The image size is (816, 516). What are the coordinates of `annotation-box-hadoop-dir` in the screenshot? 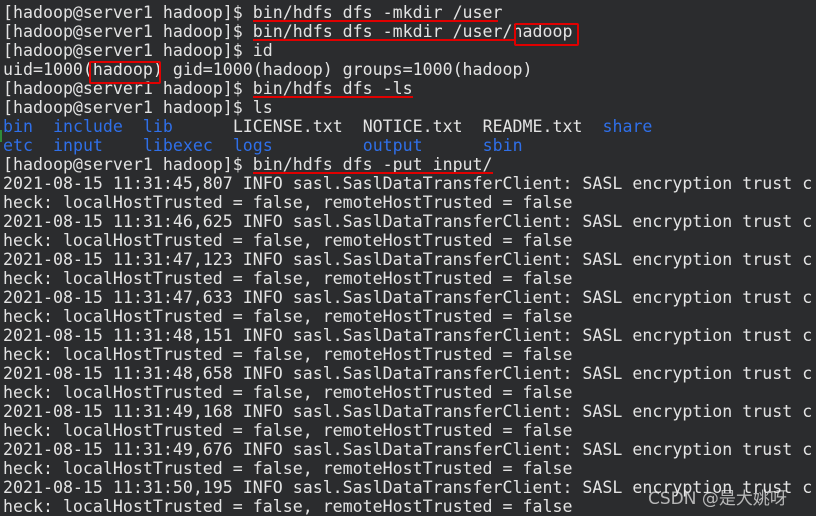 It's located at (546, 34).